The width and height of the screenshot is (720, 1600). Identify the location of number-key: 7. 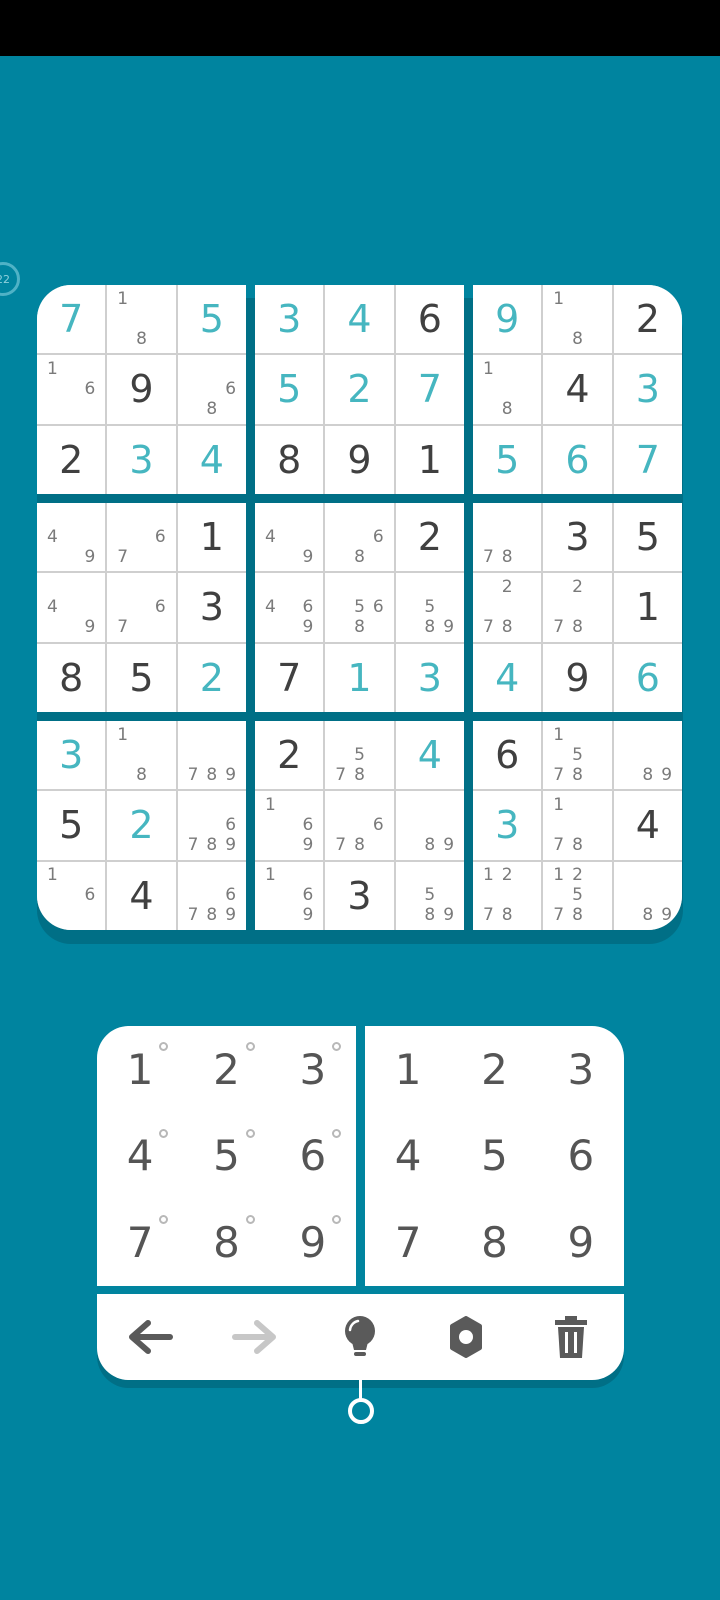
(408, 1242).